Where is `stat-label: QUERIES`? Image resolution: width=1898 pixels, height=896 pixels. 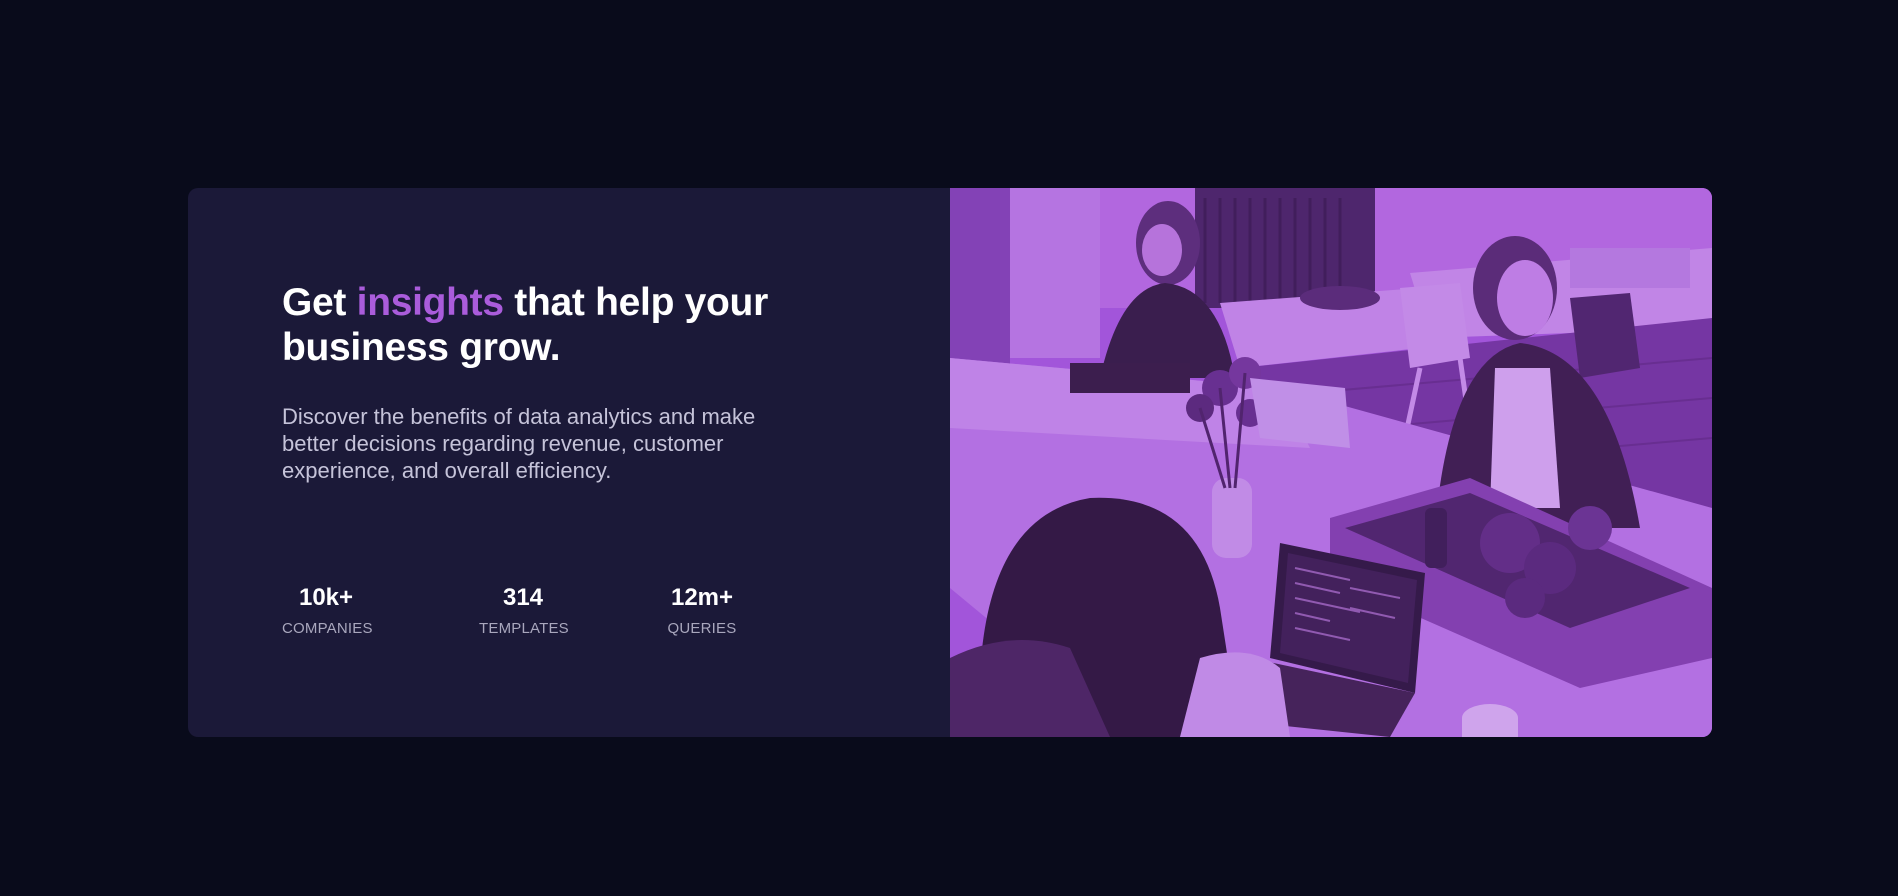 stat-label: QUERIES is located at coordinates (702, 628).